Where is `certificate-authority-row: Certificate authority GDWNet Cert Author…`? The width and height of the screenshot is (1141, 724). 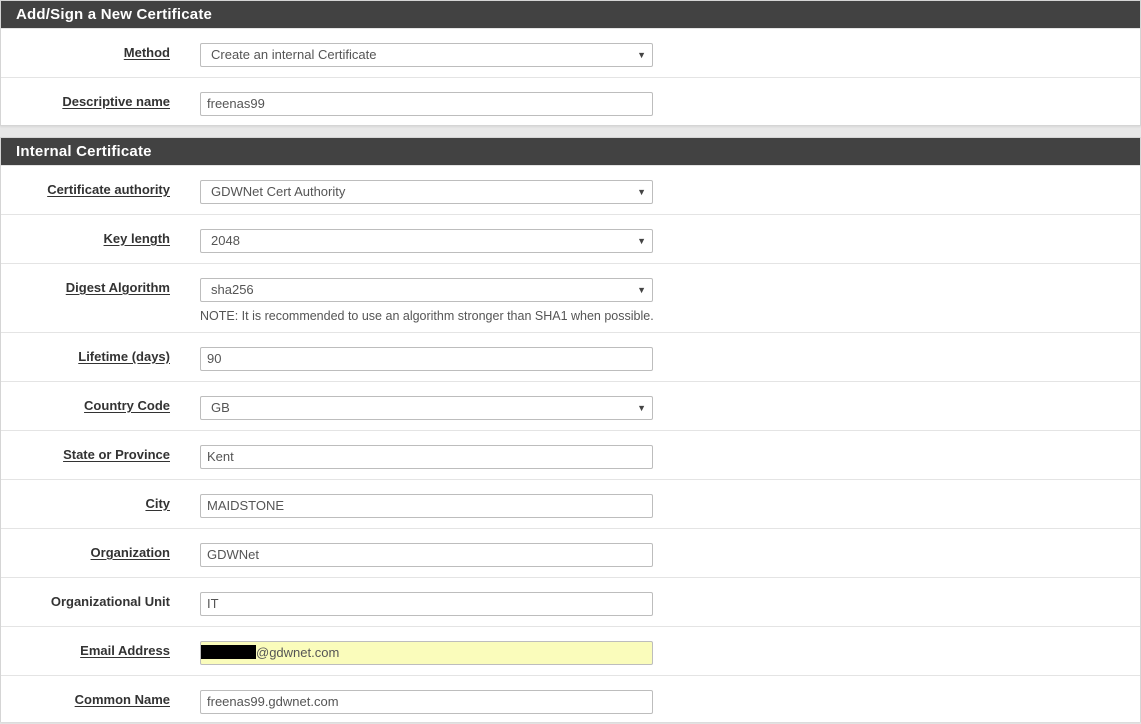
certificate-authority-row: Certificate authority GDWNet Cert Author… is located at coordinates (570, 189).